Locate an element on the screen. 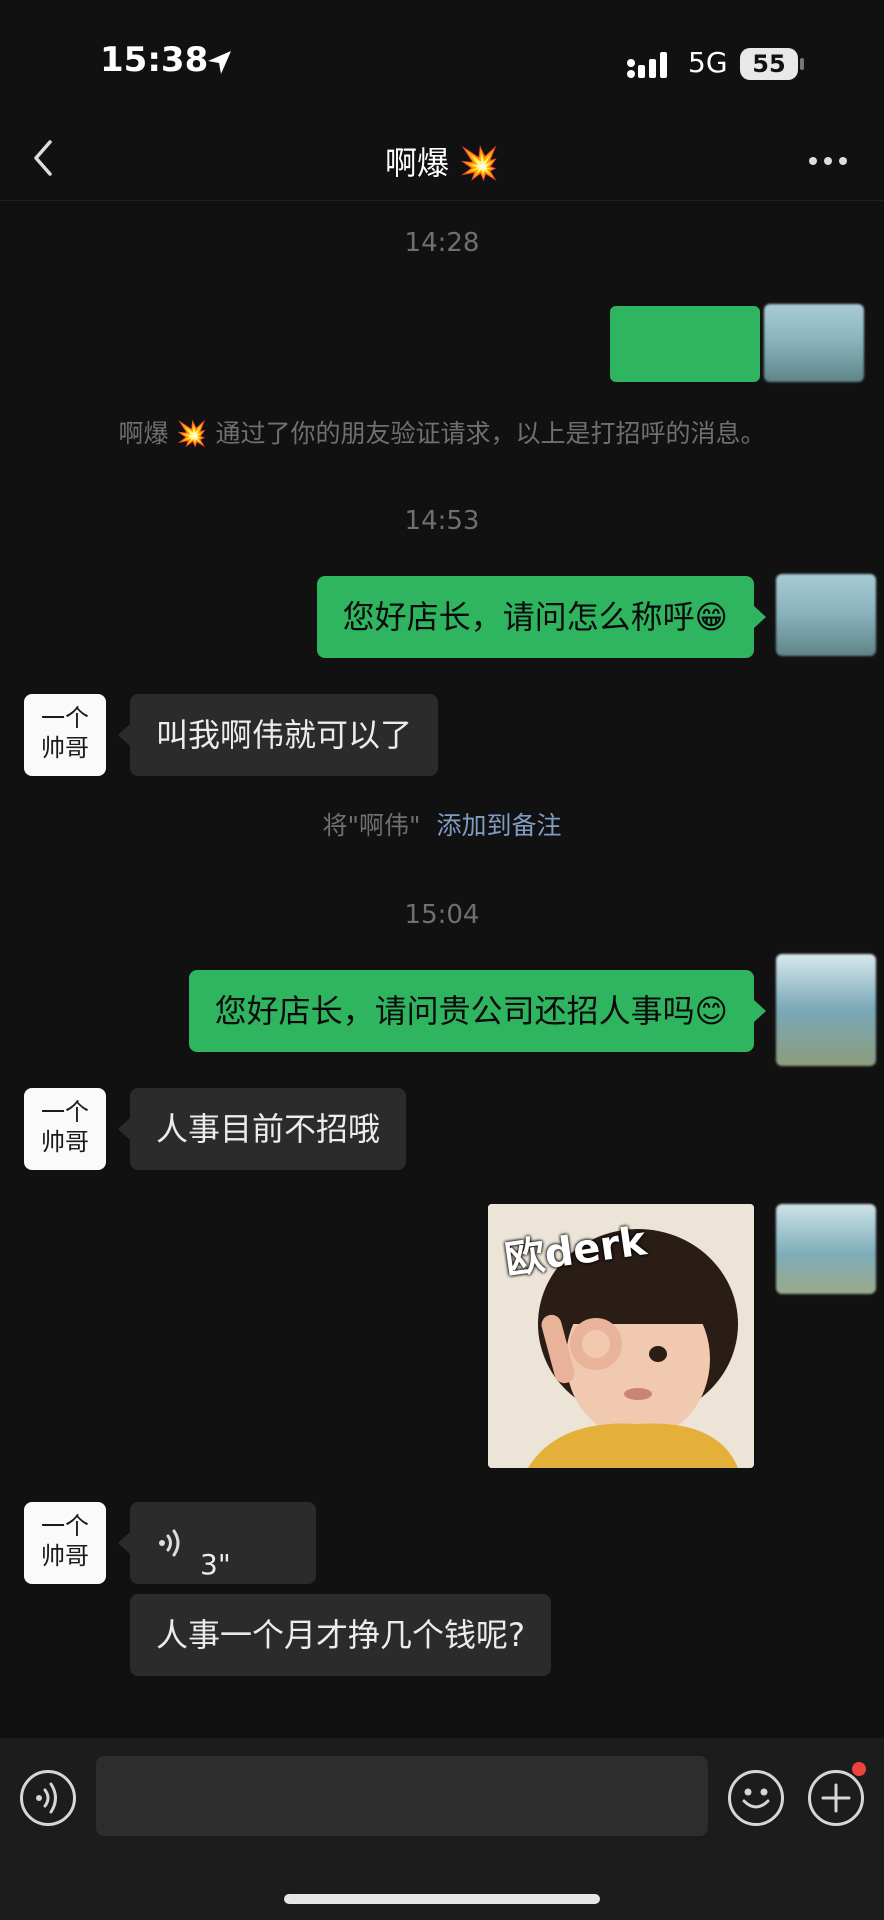 The image size is (884, 1920). battery-tip is located at coordinates (802, 64).